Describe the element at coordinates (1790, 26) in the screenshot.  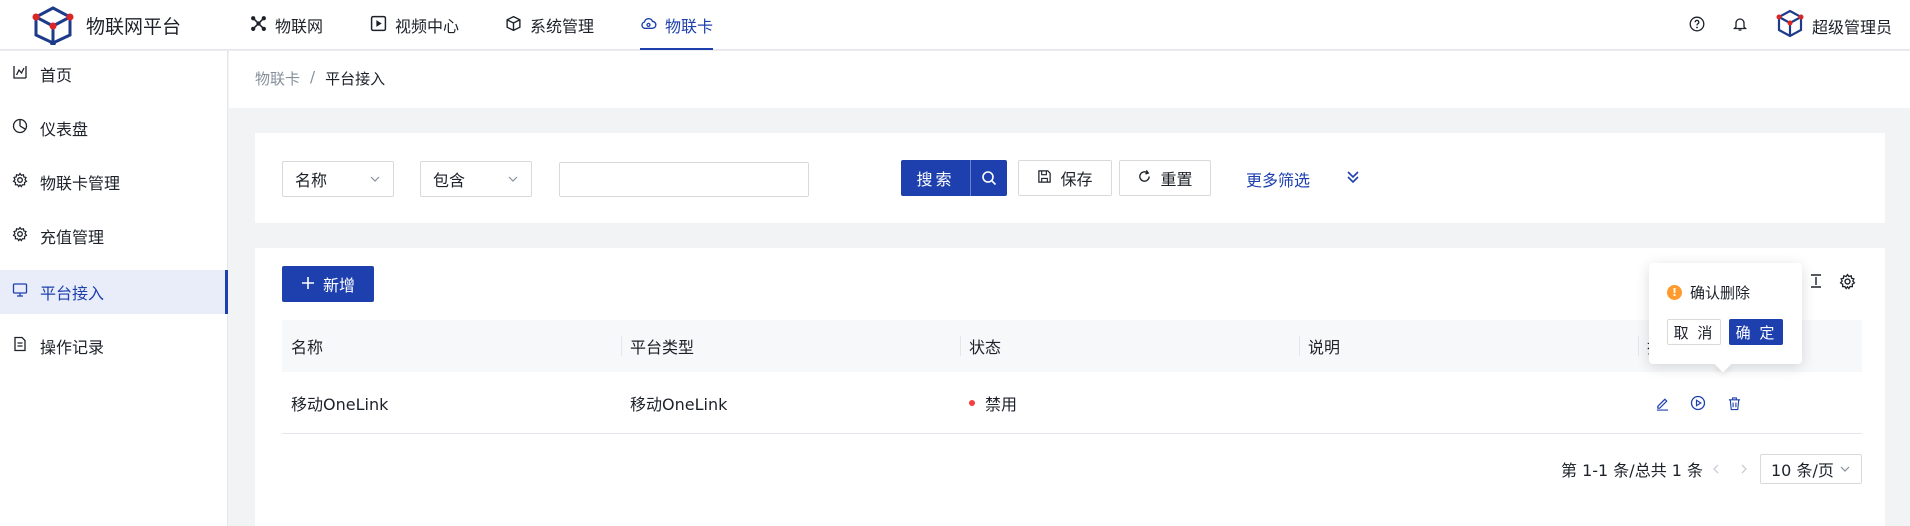
I see `avatar` at that location.